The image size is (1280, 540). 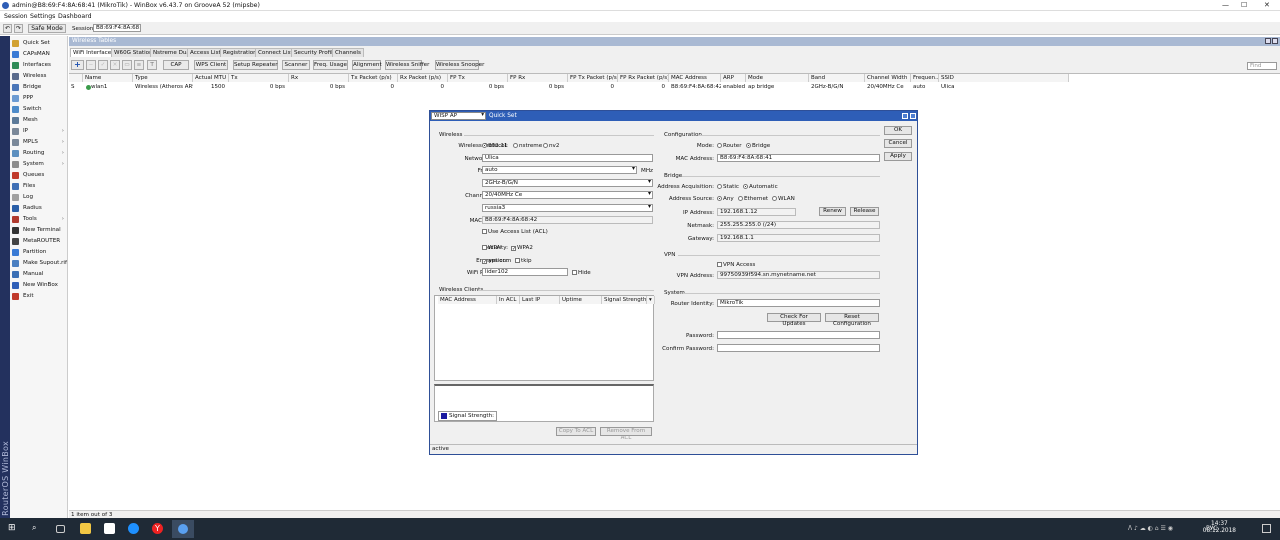 I want to click on edge-icon, so click(x=133, y=528).